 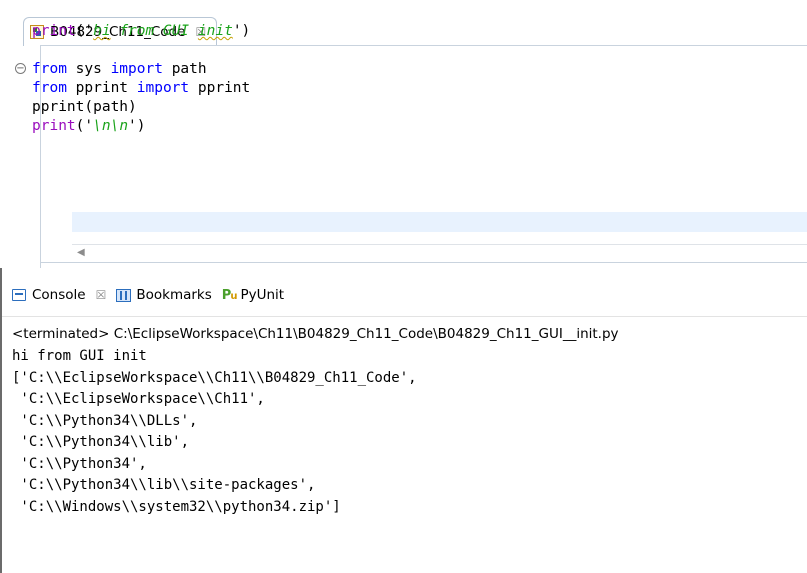 I want to click on horizontal-scrollbar: ◀, so click(x=439, y=253).